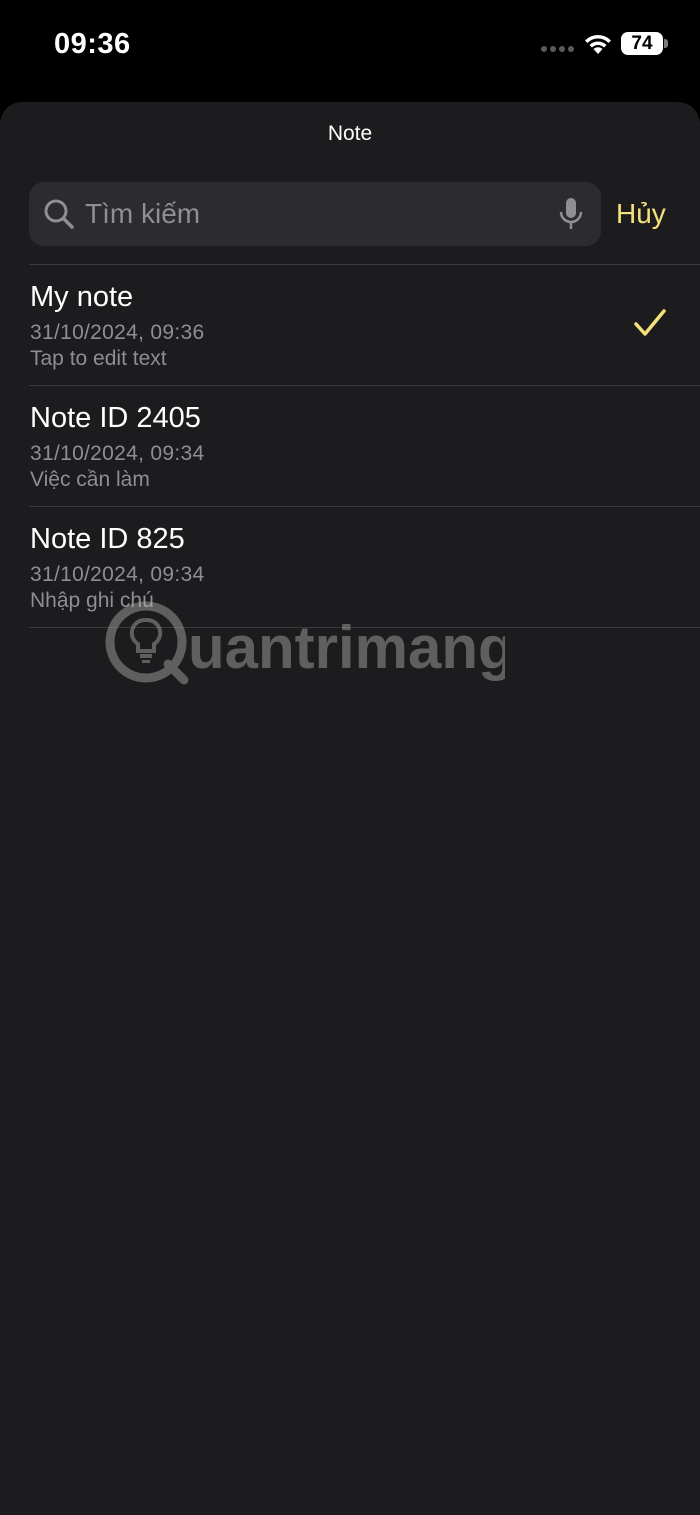 This screenshot has width=700, height=1515. I want to click on watermark-logo: uantrimang, so click(305, 643).